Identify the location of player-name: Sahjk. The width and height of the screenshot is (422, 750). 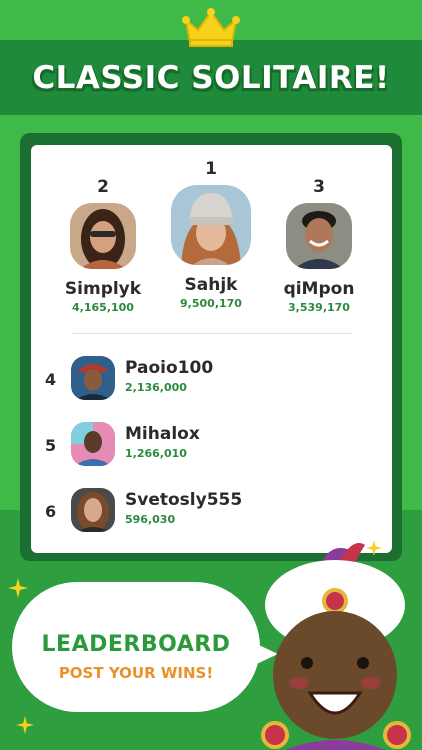
(211, 285).